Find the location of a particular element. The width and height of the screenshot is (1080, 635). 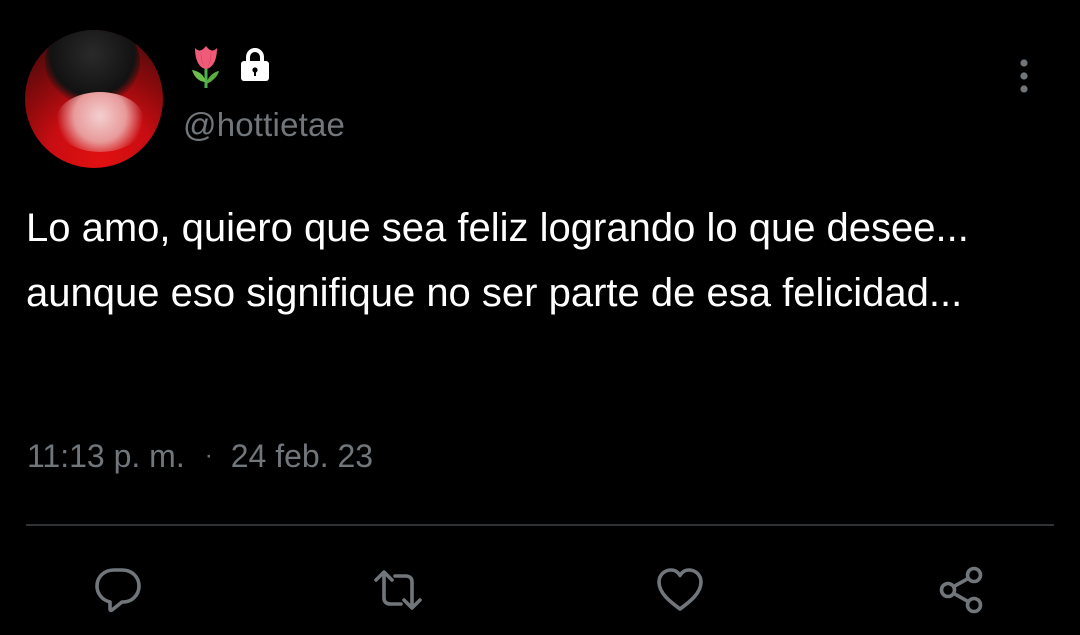

tulip-icon is located at coordinates (206, 66).